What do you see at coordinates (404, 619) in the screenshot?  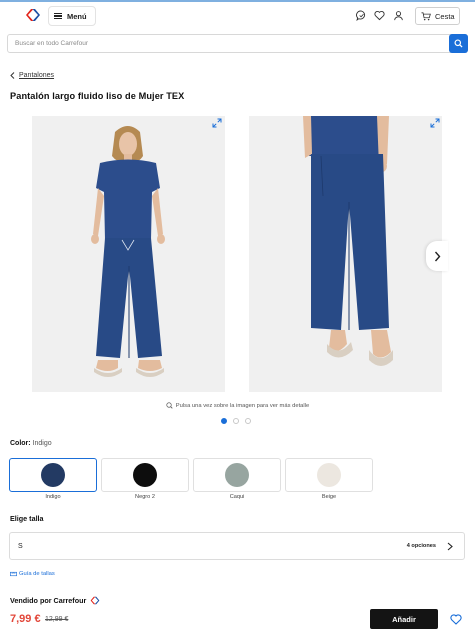 I see `add-to-cart-button: Añadir` at bounding box center [404, 619].